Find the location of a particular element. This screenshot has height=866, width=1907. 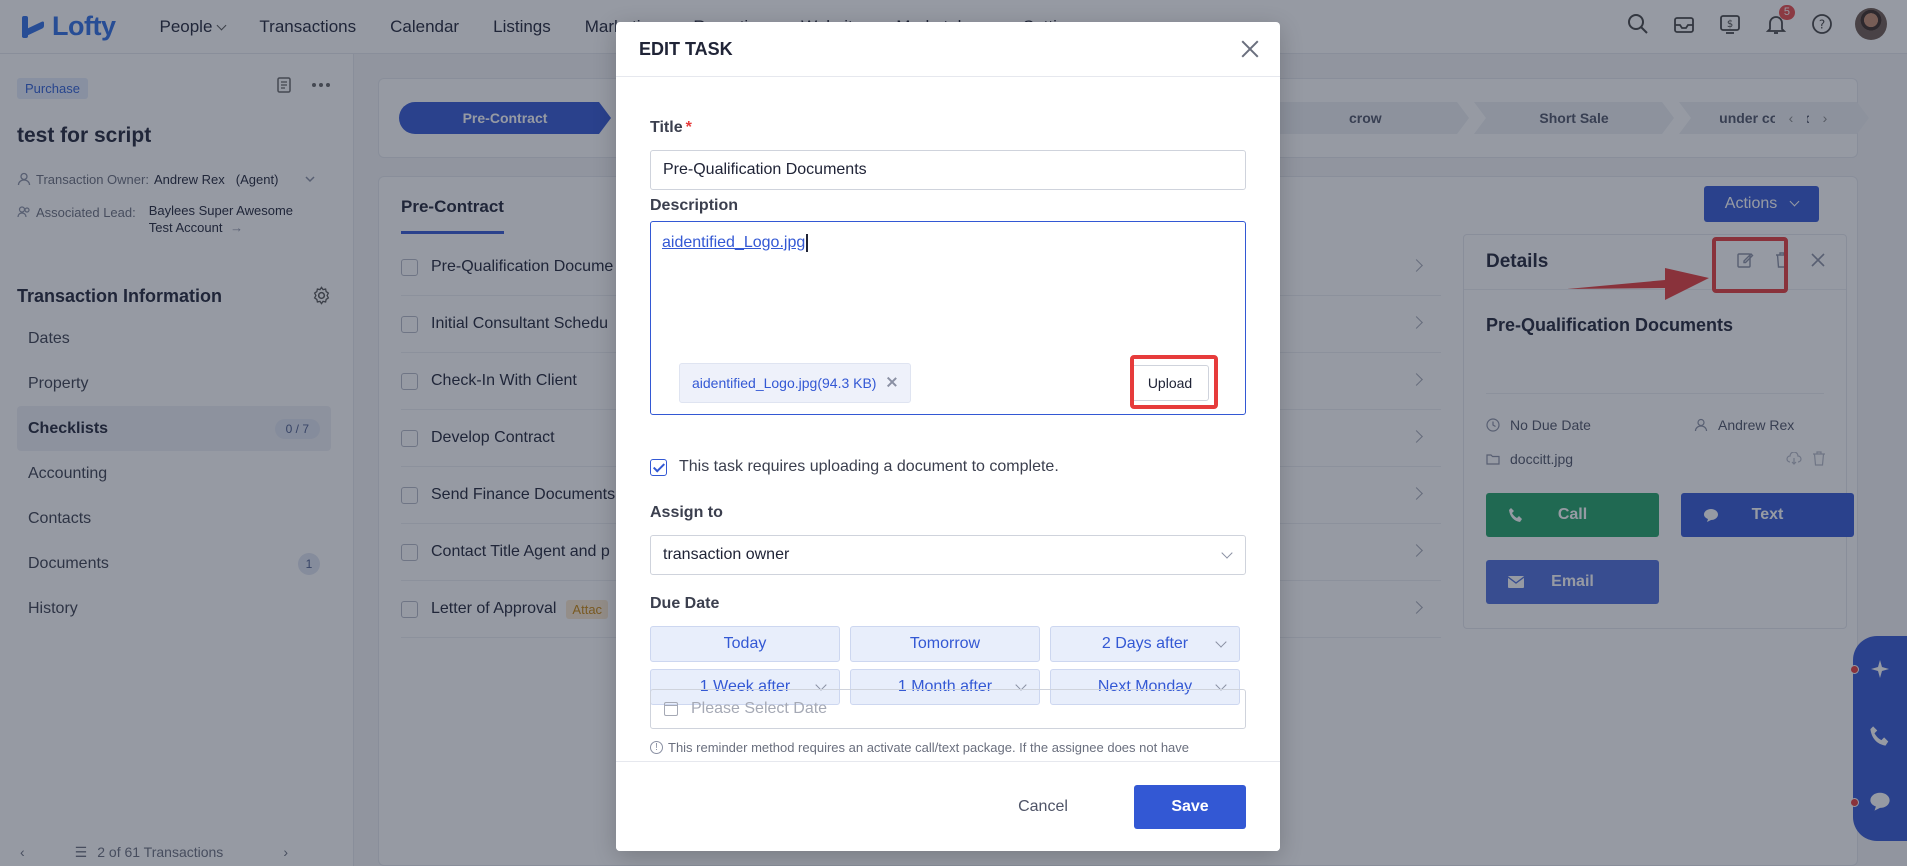

remove-attachment-icon is located at coordinates (892, 382).